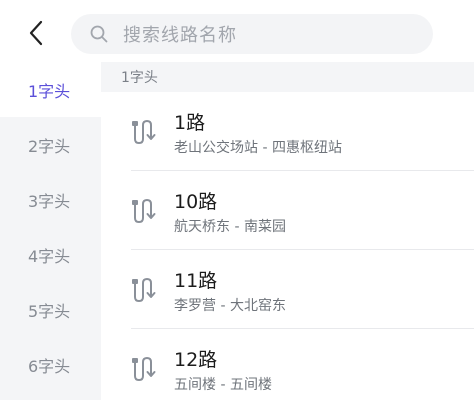 The width and height of the screenshot is (474, 407). I want to click on route-name: 12路, so click(196, 360).